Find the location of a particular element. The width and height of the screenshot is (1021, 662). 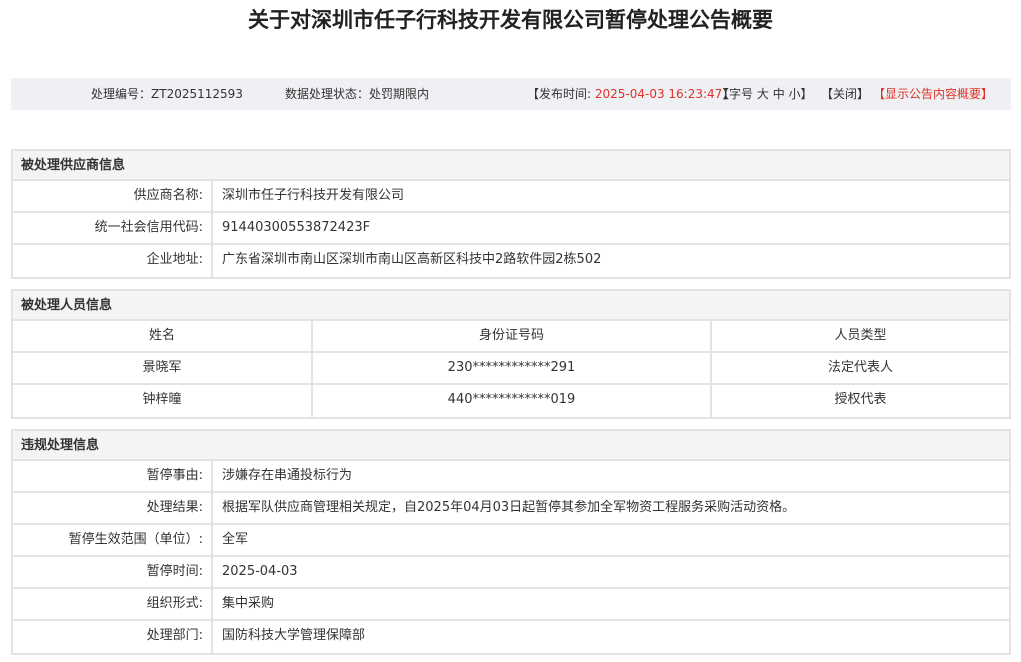

field-label: 暂停事由: is located at coordinates (113, 476).